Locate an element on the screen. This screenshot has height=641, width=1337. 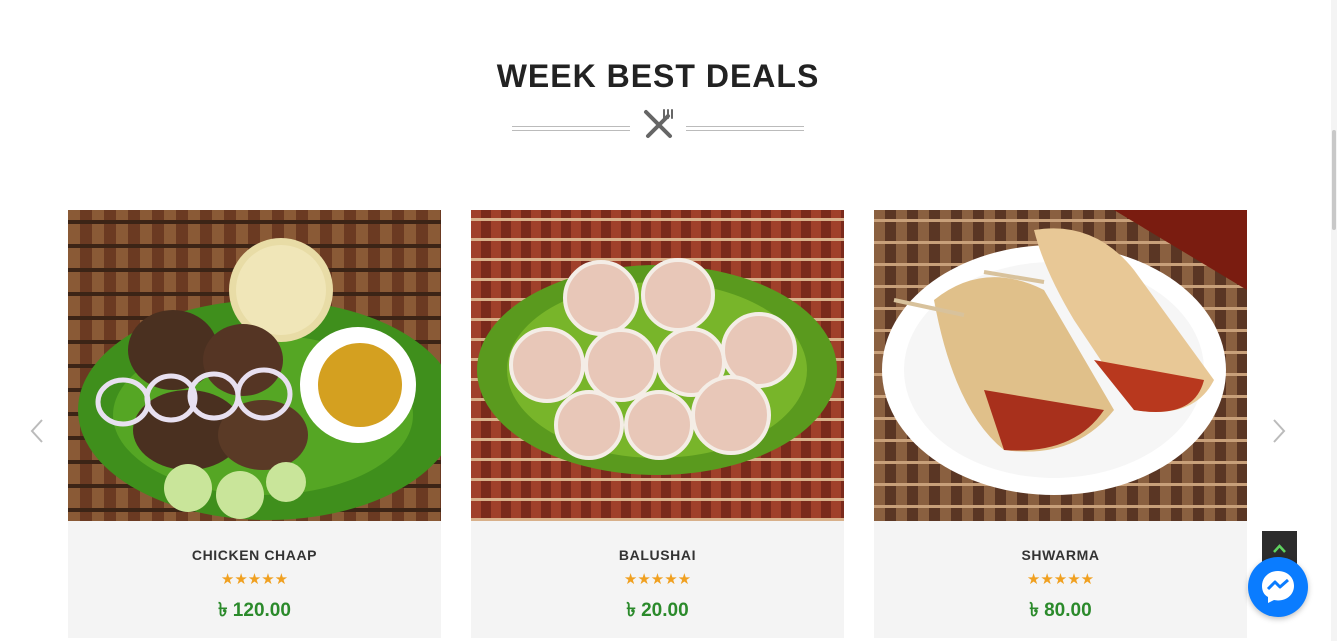
product-price: ৳ 20.00 is located at coordinates (657, 610).